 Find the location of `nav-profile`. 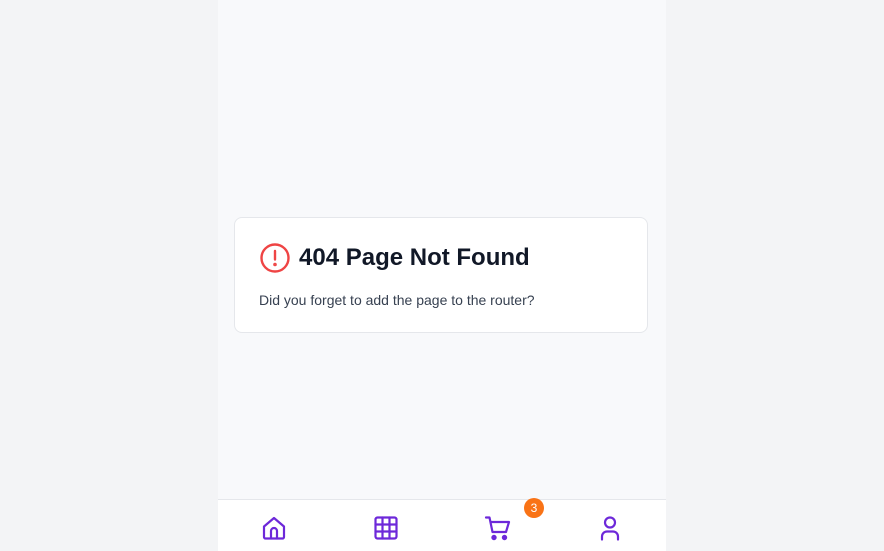

nav-profile is located at coordinates (610, 525).